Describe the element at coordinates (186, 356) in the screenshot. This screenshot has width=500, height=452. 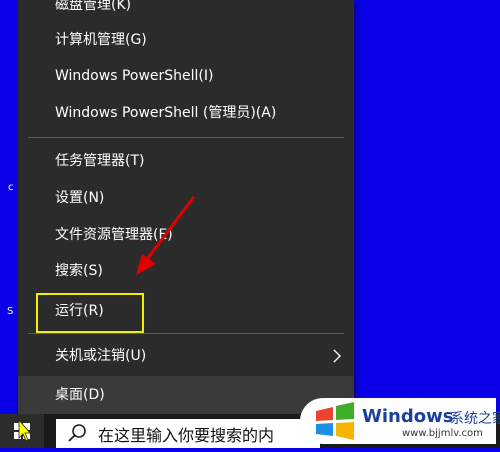
I see `menu-item-shutdown-signout: 关机或注销(U)` at that location.